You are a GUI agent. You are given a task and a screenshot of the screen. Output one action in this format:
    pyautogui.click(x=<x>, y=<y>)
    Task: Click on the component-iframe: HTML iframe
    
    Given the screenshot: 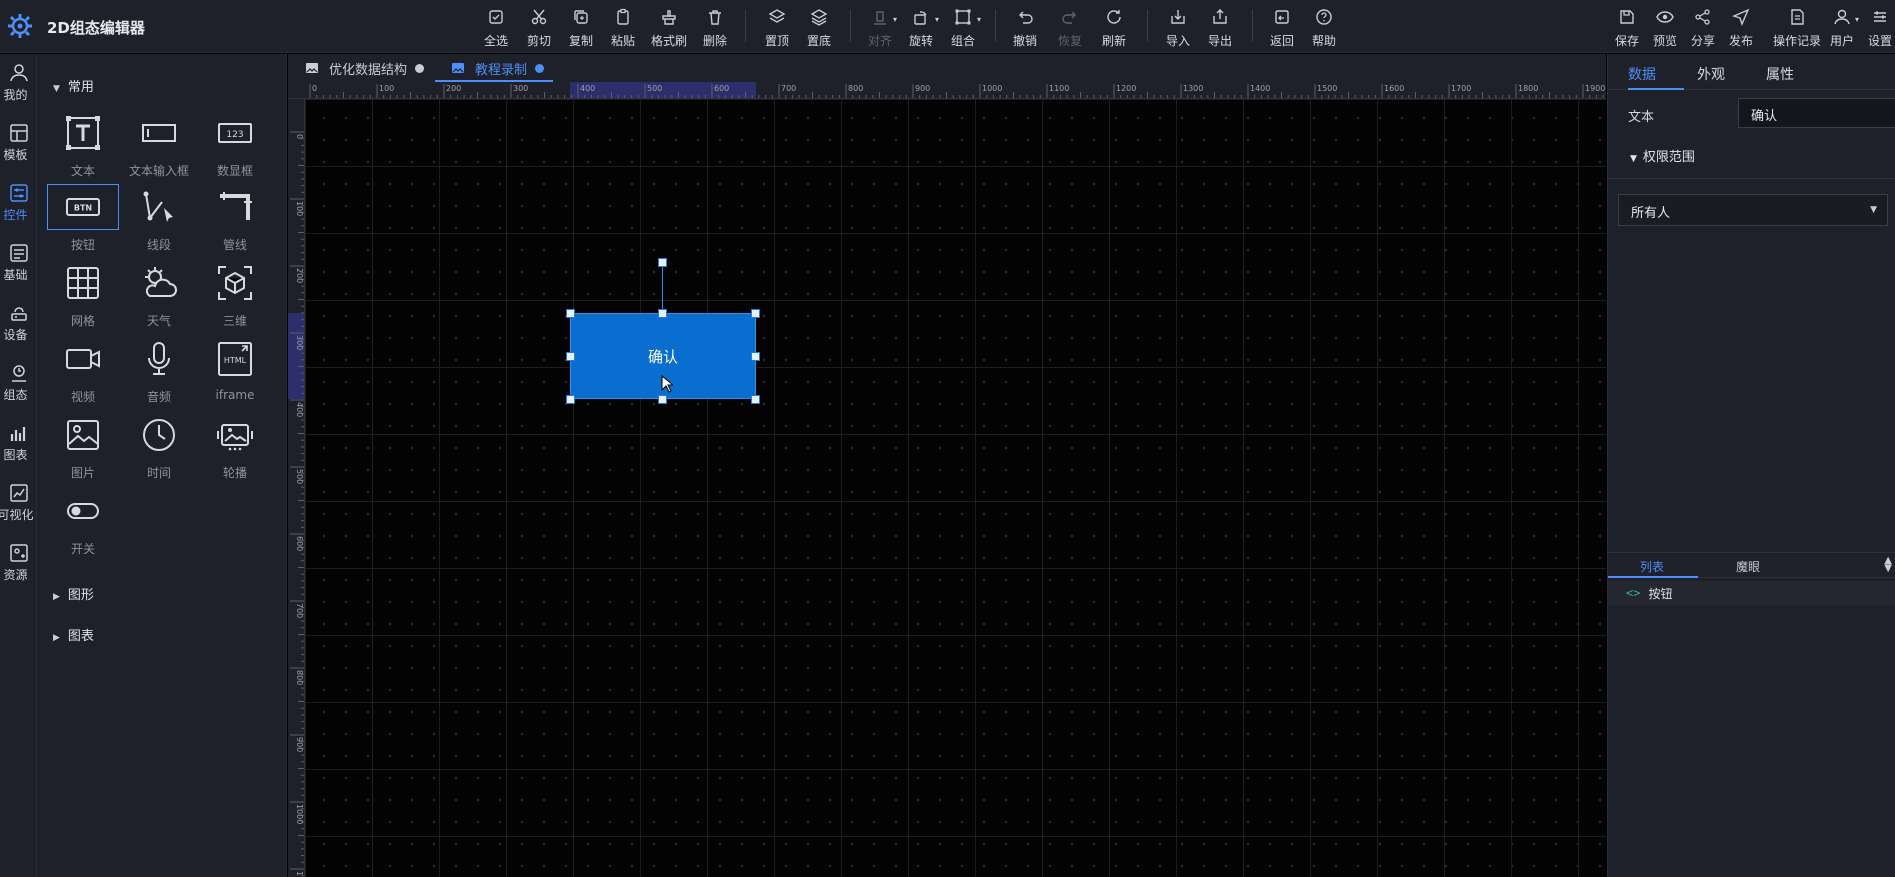 What is the action you would take?
    pyautogui.click(x=235, y=371)
    